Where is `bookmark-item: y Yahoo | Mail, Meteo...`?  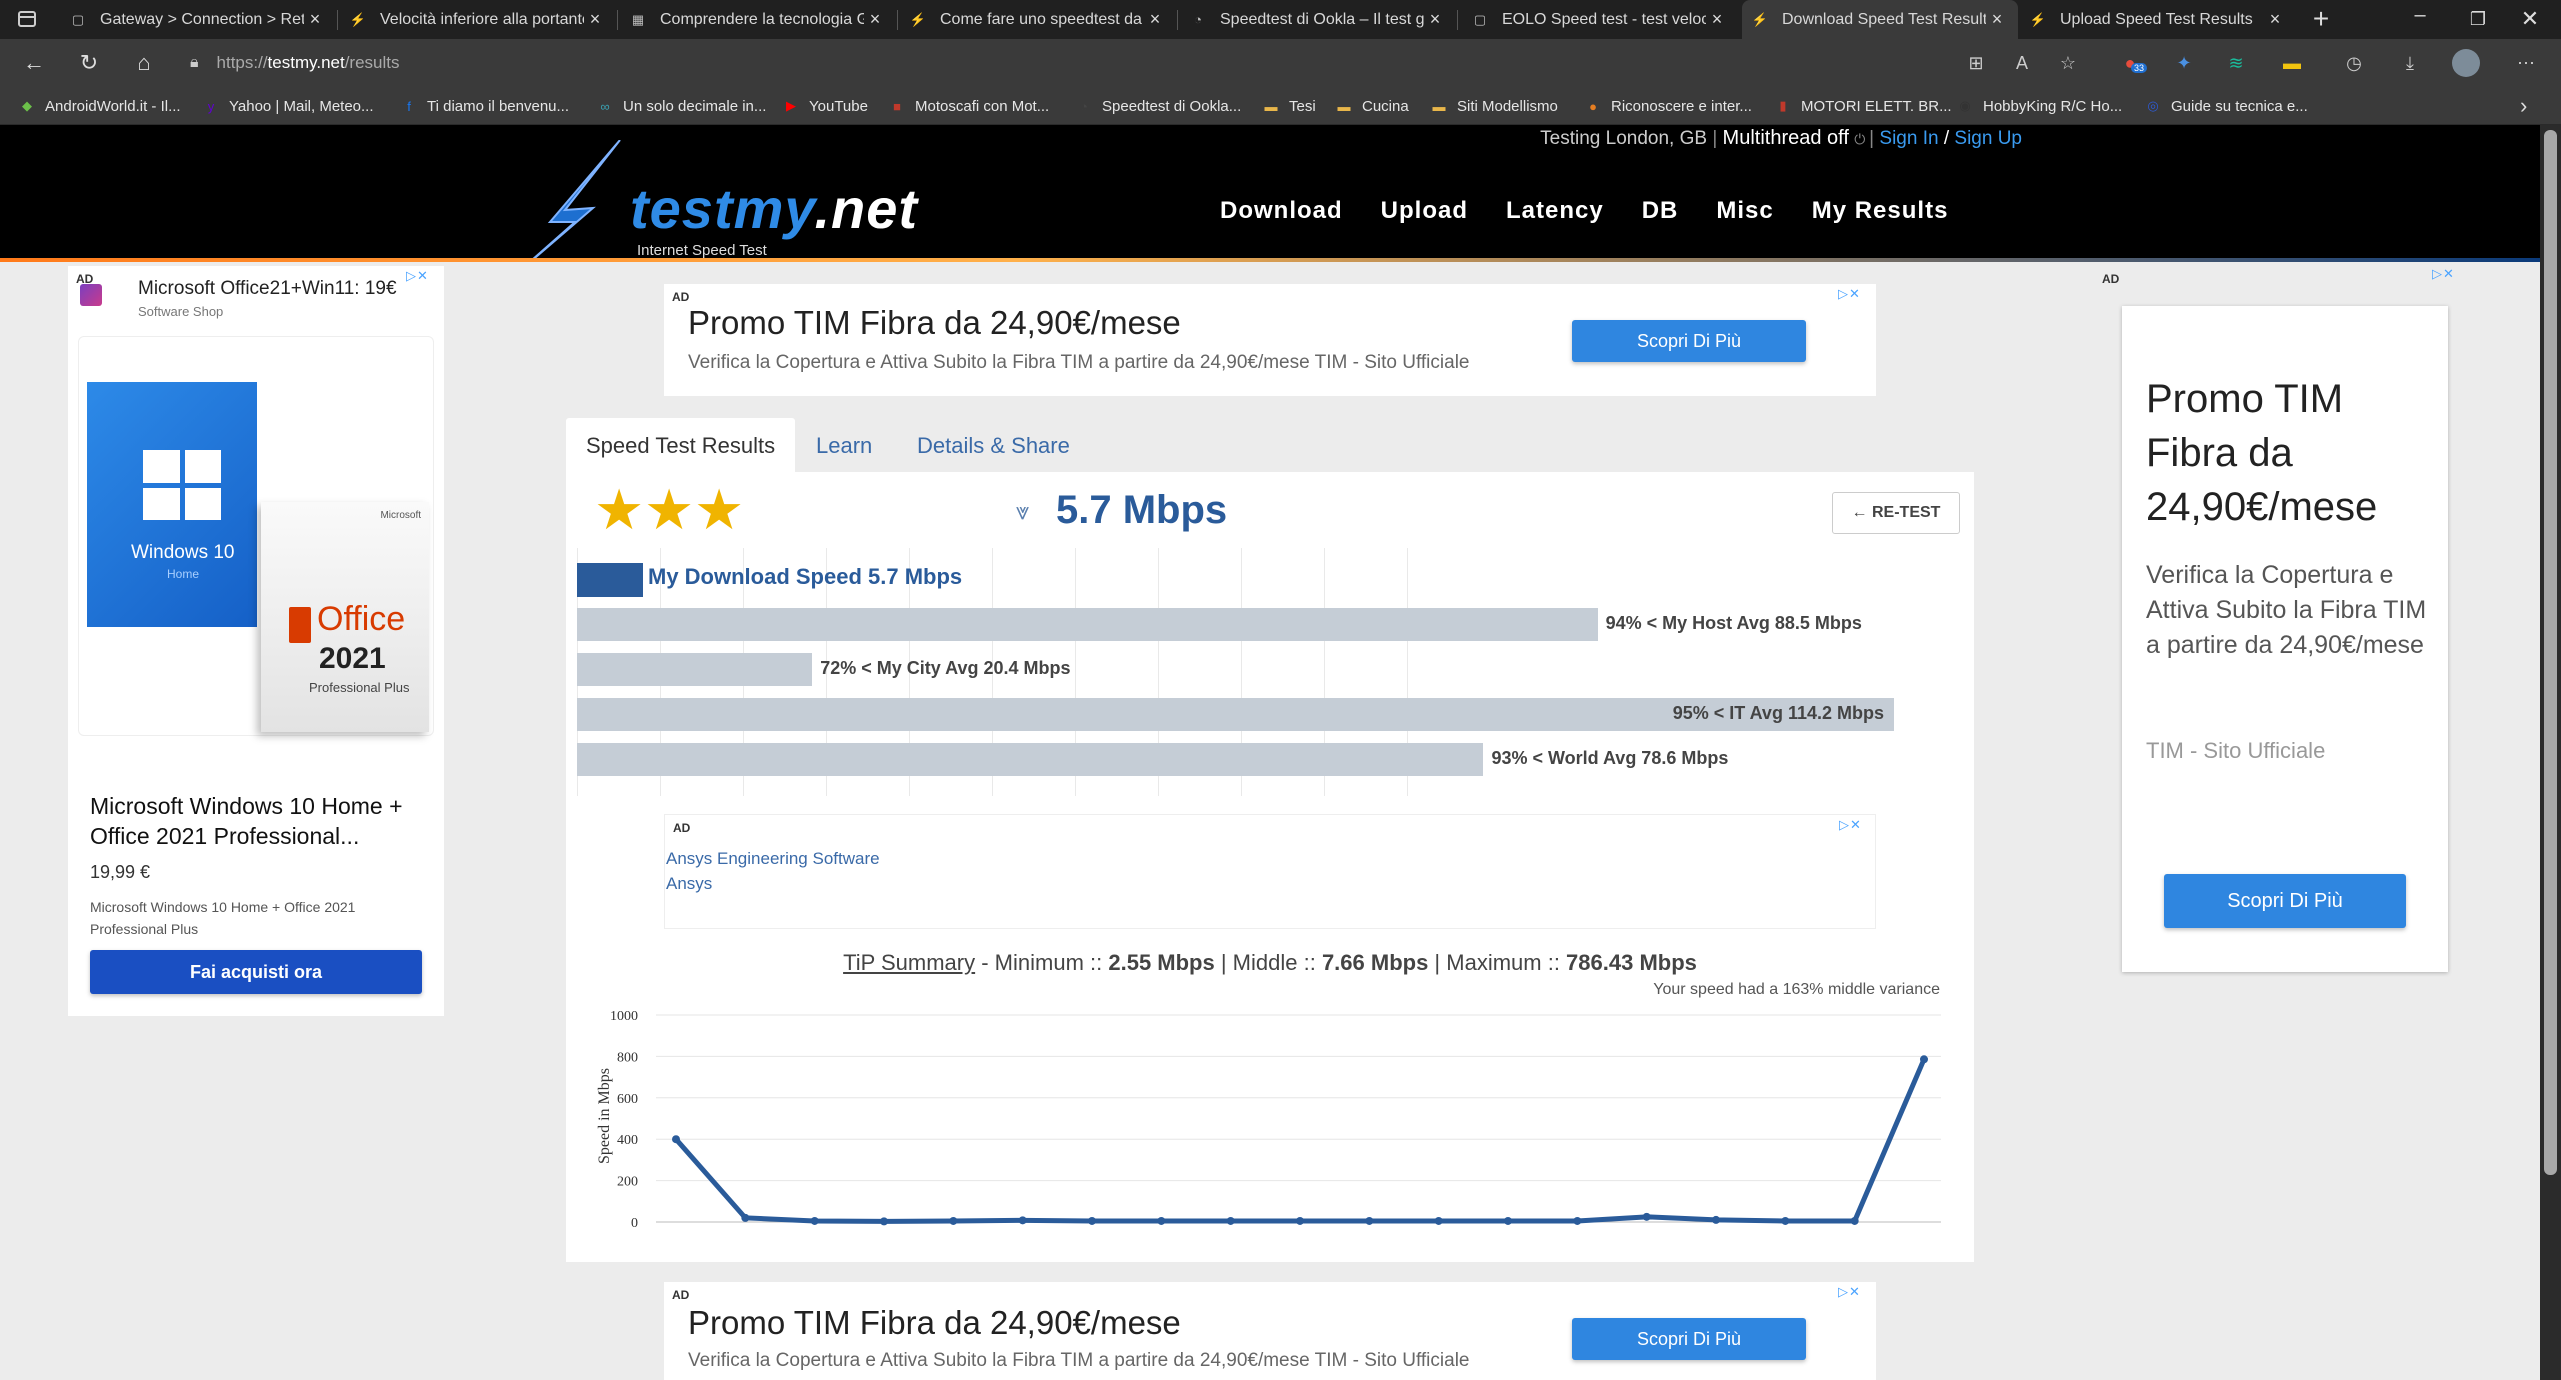
bookmark-item: y Yahoo | Mail, Meteo... is located at coordinates (288, 106).